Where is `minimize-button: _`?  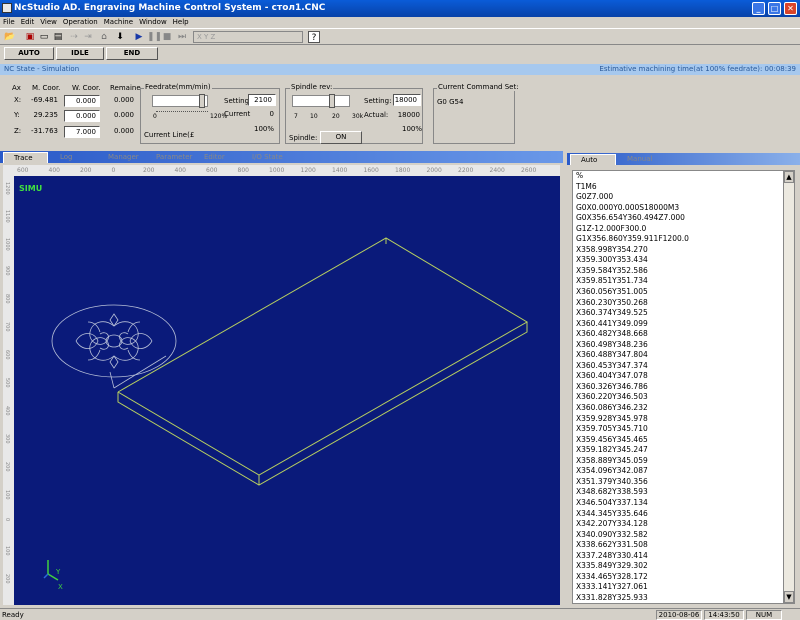 minimize-button: _ is located at coordinates (758, 8).